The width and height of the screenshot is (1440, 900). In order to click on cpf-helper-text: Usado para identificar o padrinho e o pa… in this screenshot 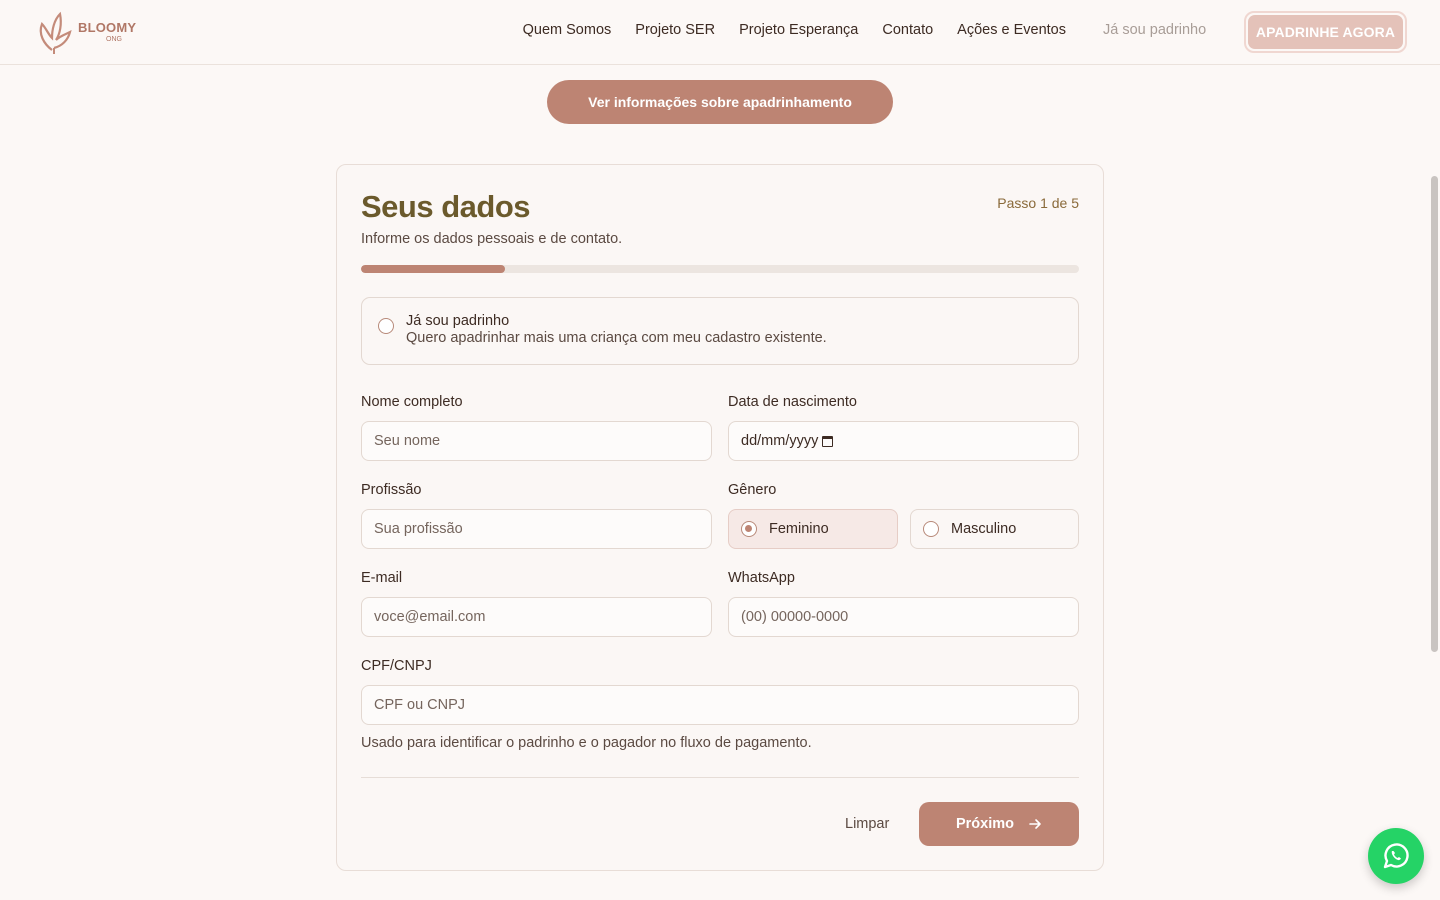, I will do `click(586, 743)`.